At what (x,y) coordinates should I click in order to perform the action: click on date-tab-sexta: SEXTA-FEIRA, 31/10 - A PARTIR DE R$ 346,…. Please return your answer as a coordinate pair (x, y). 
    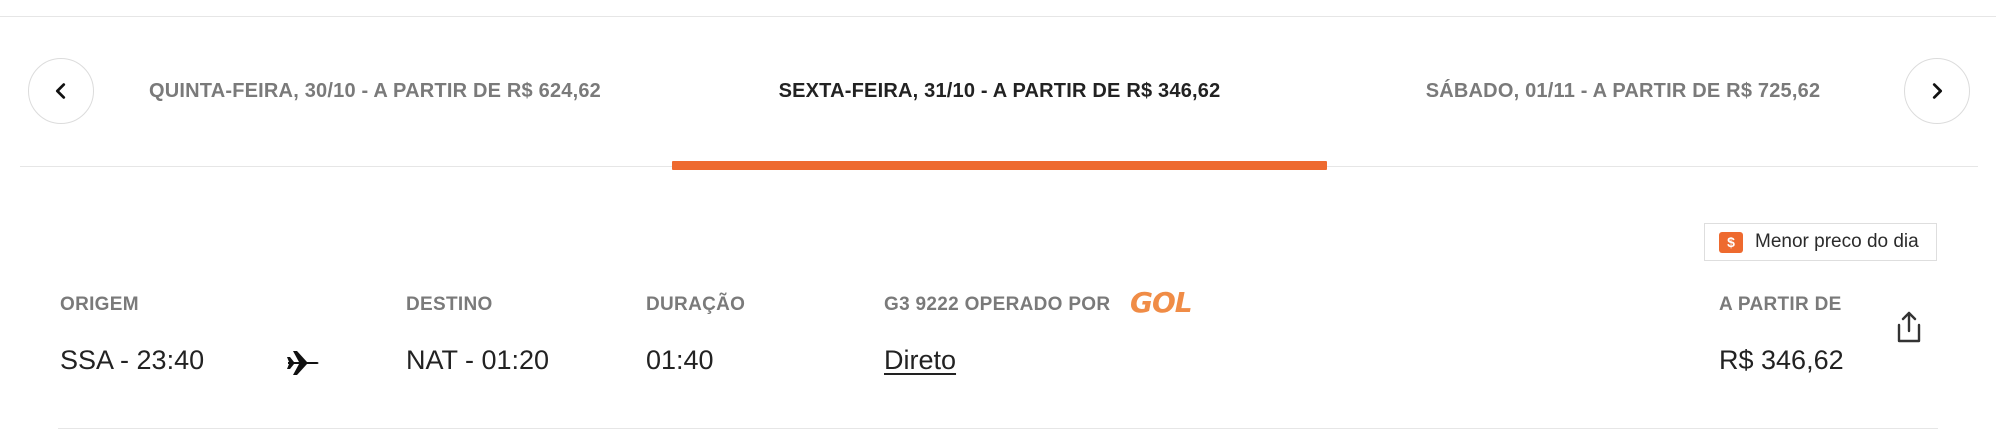
    Looking at the image, I should click on (999, 91).